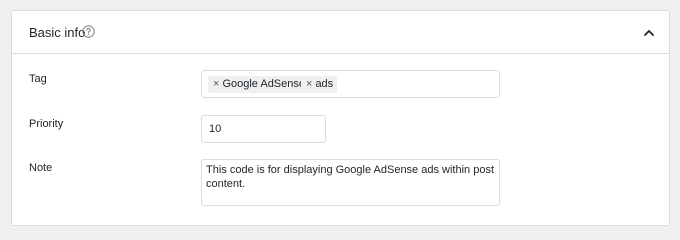 The image size is (680, 240). What do you see at coordinates (57, 32) in the screenshot?
I see `panel-title: Basic info` at bounding box center [57, 32].